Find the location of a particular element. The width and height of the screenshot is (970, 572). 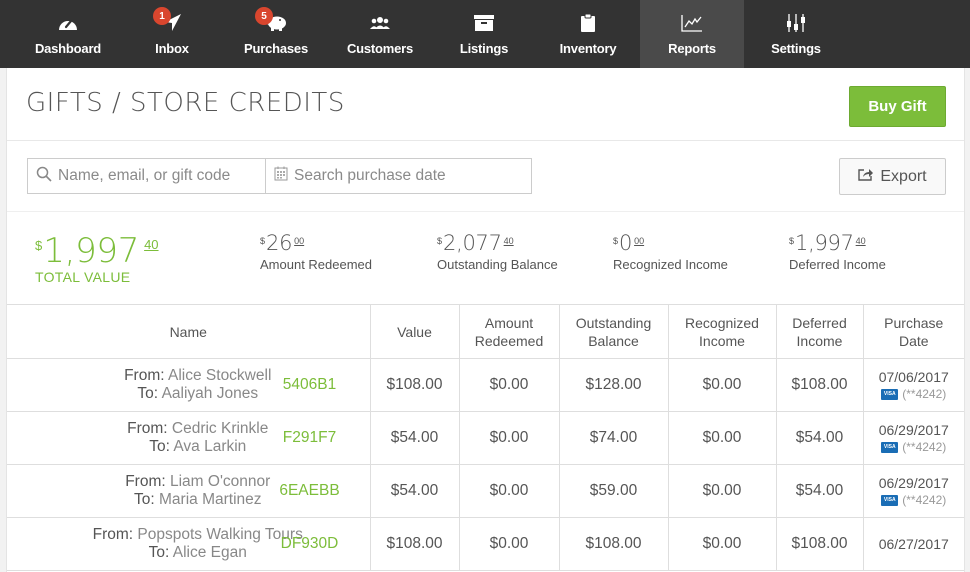

divider is located at coordinates (485, 140).